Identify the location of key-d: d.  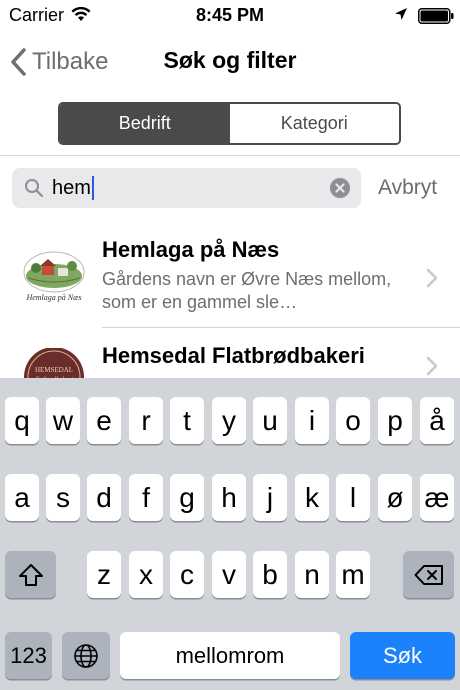
(104, 497).